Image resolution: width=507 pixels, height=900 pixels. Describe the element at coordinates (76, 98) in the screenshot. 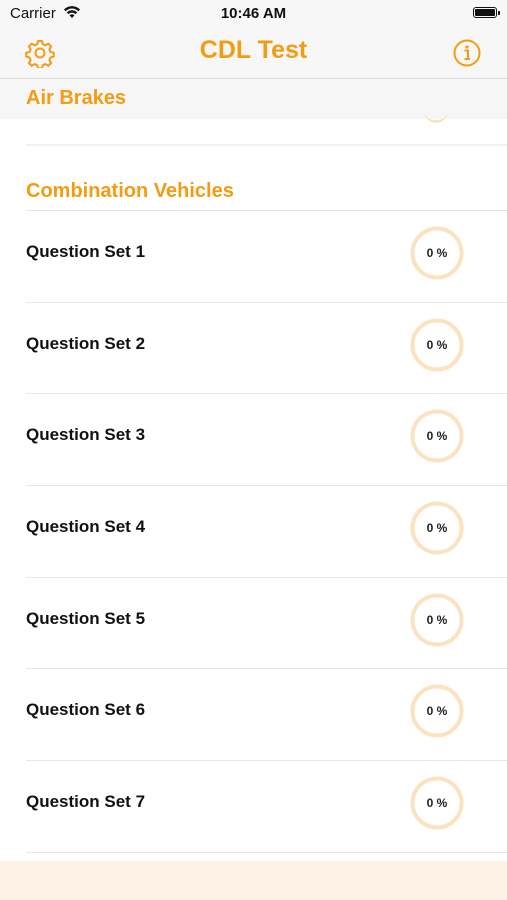

I see `section-title: Air Brakes` at that location.